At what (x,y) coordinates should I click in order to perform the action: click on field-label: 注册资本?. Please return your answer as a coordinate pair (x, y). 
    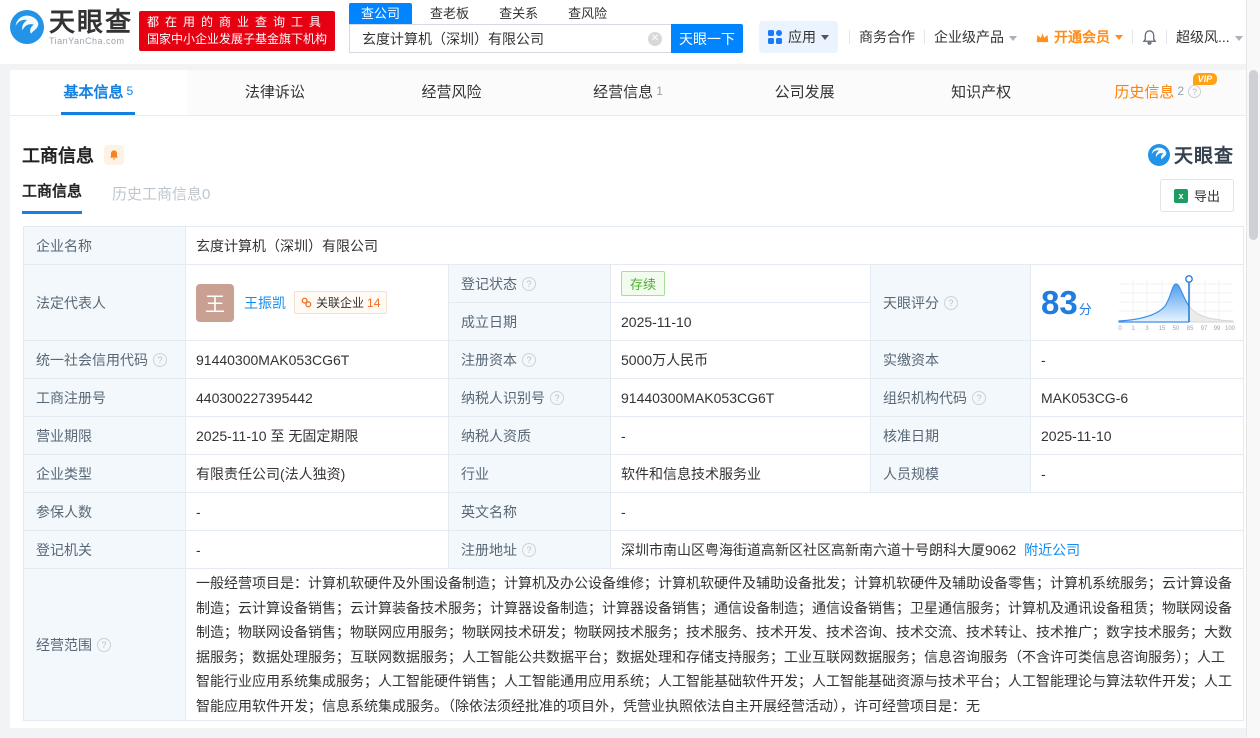
    Looking at the image, I should click on (529, 359).